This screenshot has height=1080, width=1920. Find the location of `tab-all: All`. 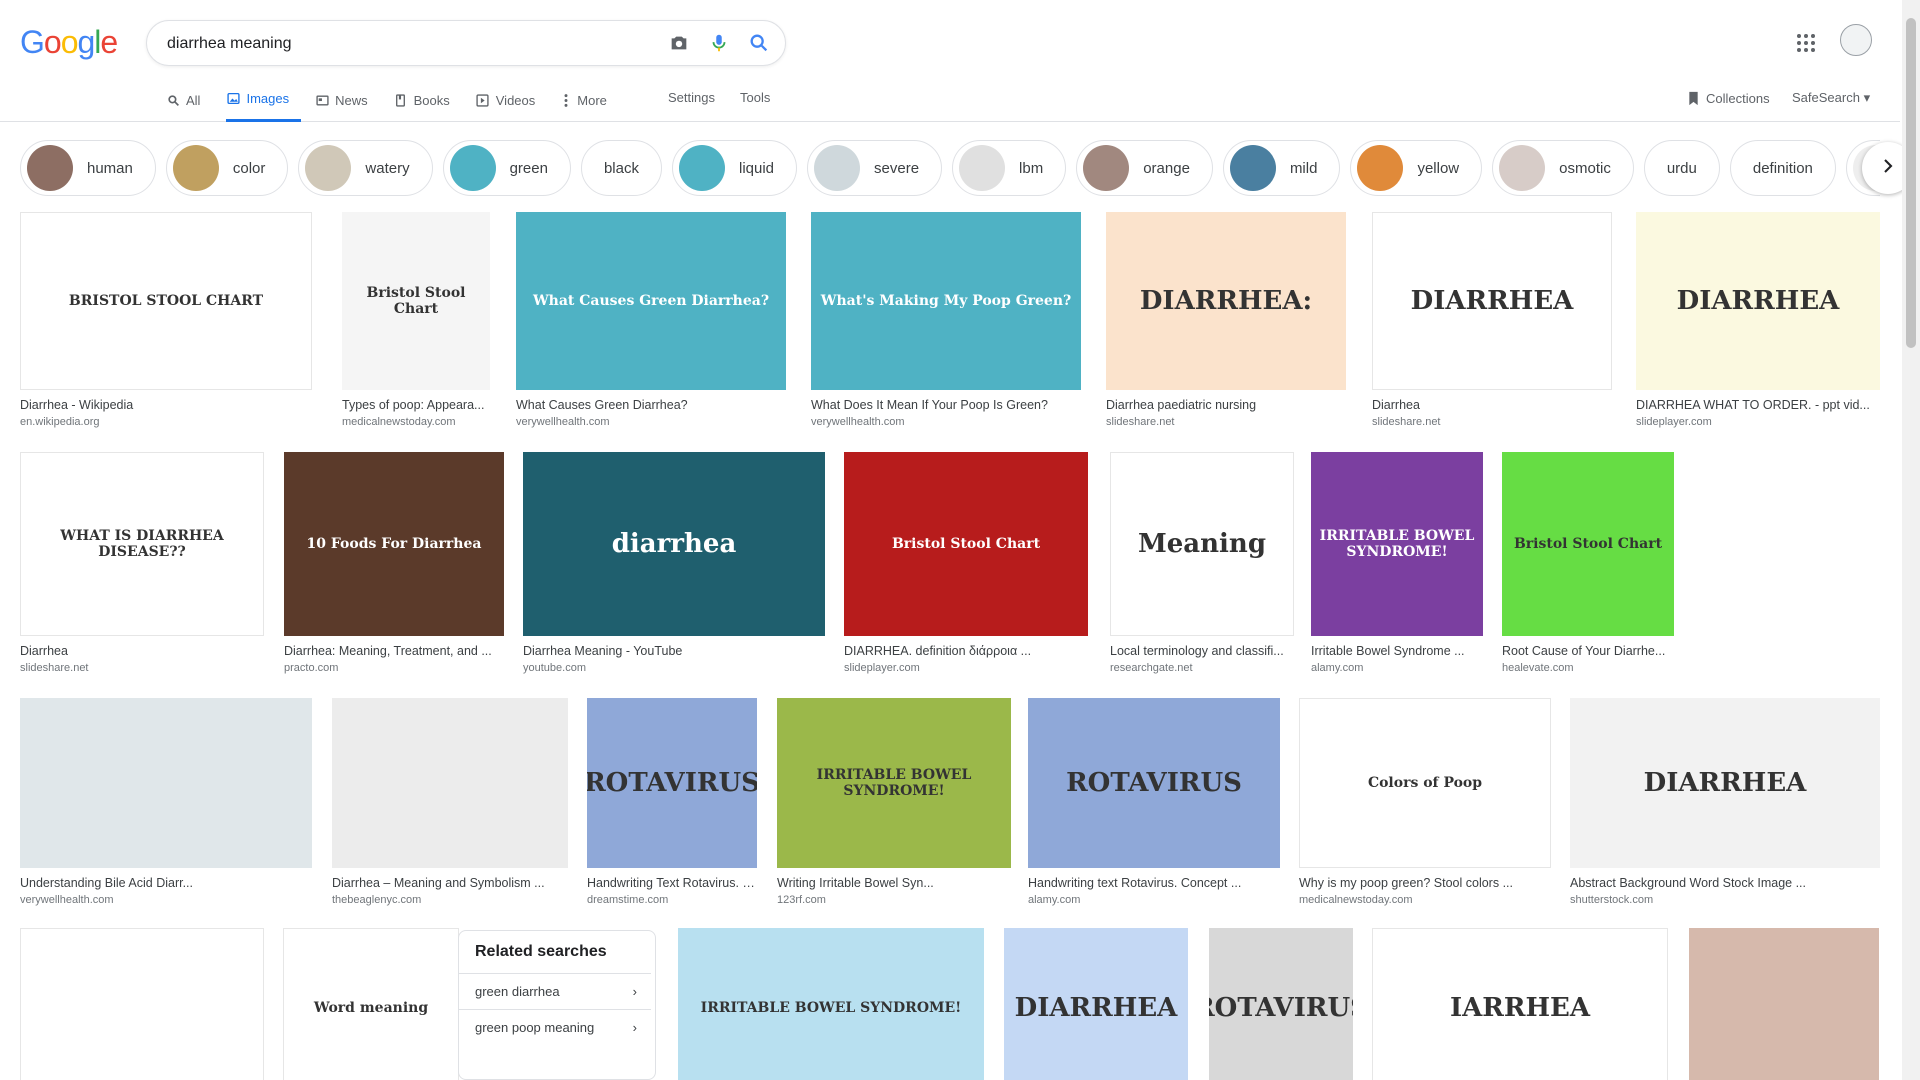

tab-all: All is located at coordinates (189, 106).